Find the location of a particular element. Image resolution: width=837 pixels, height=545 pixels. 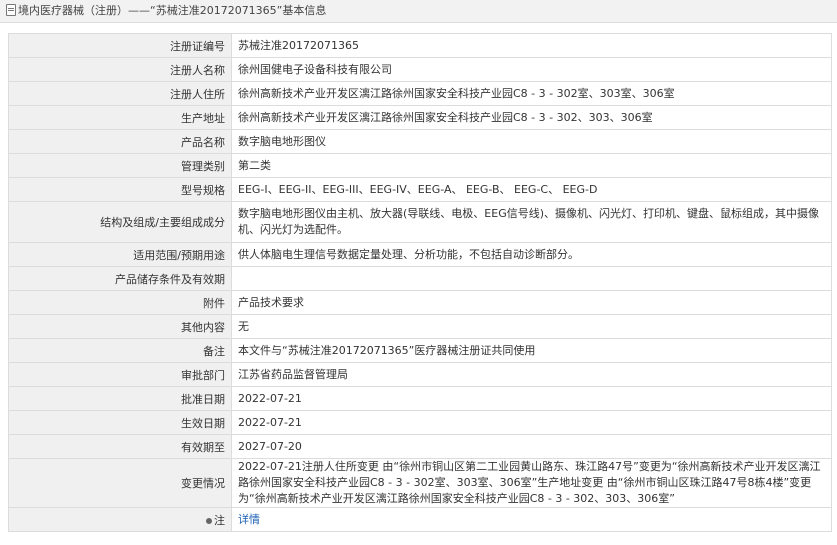

row-label: 批准日期 is located at coordinates (120, 398).